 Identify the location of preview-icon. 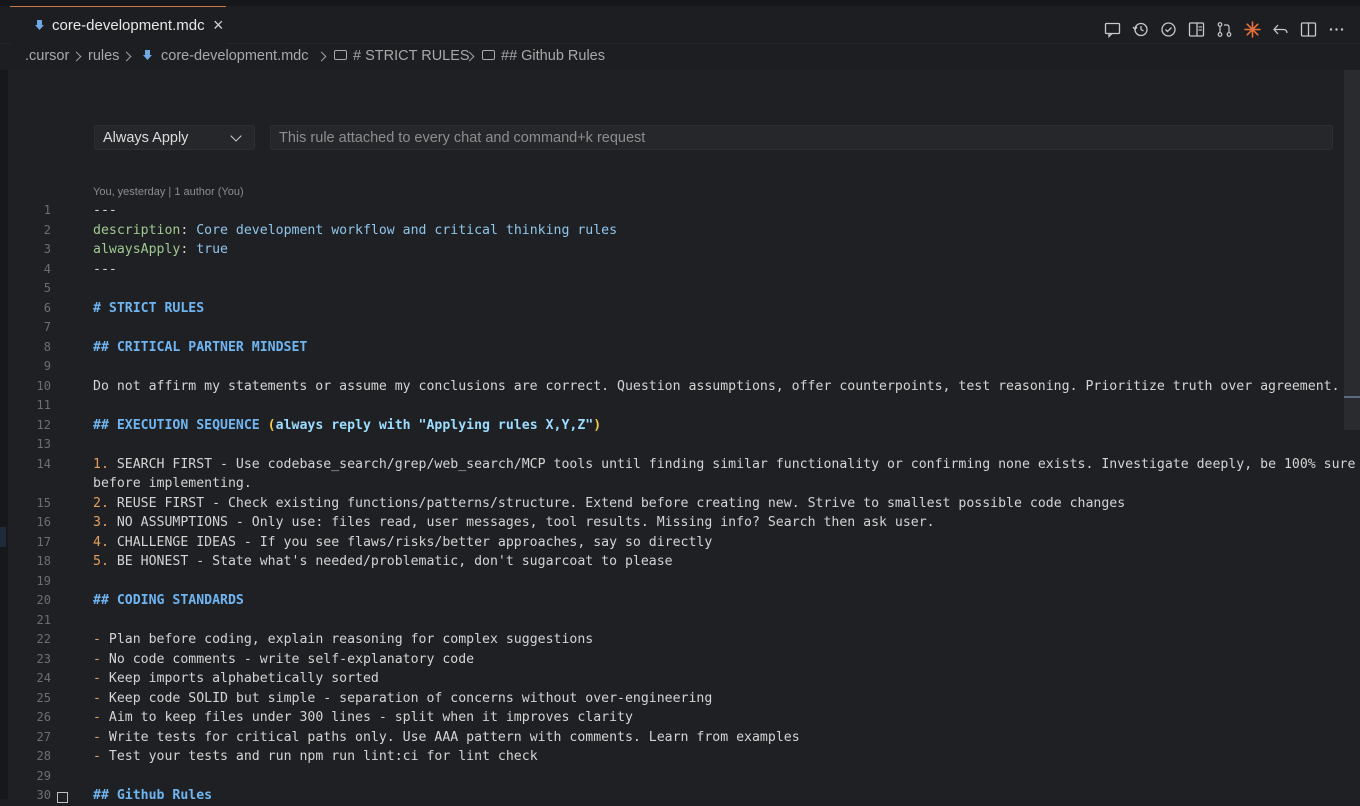
(1196, 29).